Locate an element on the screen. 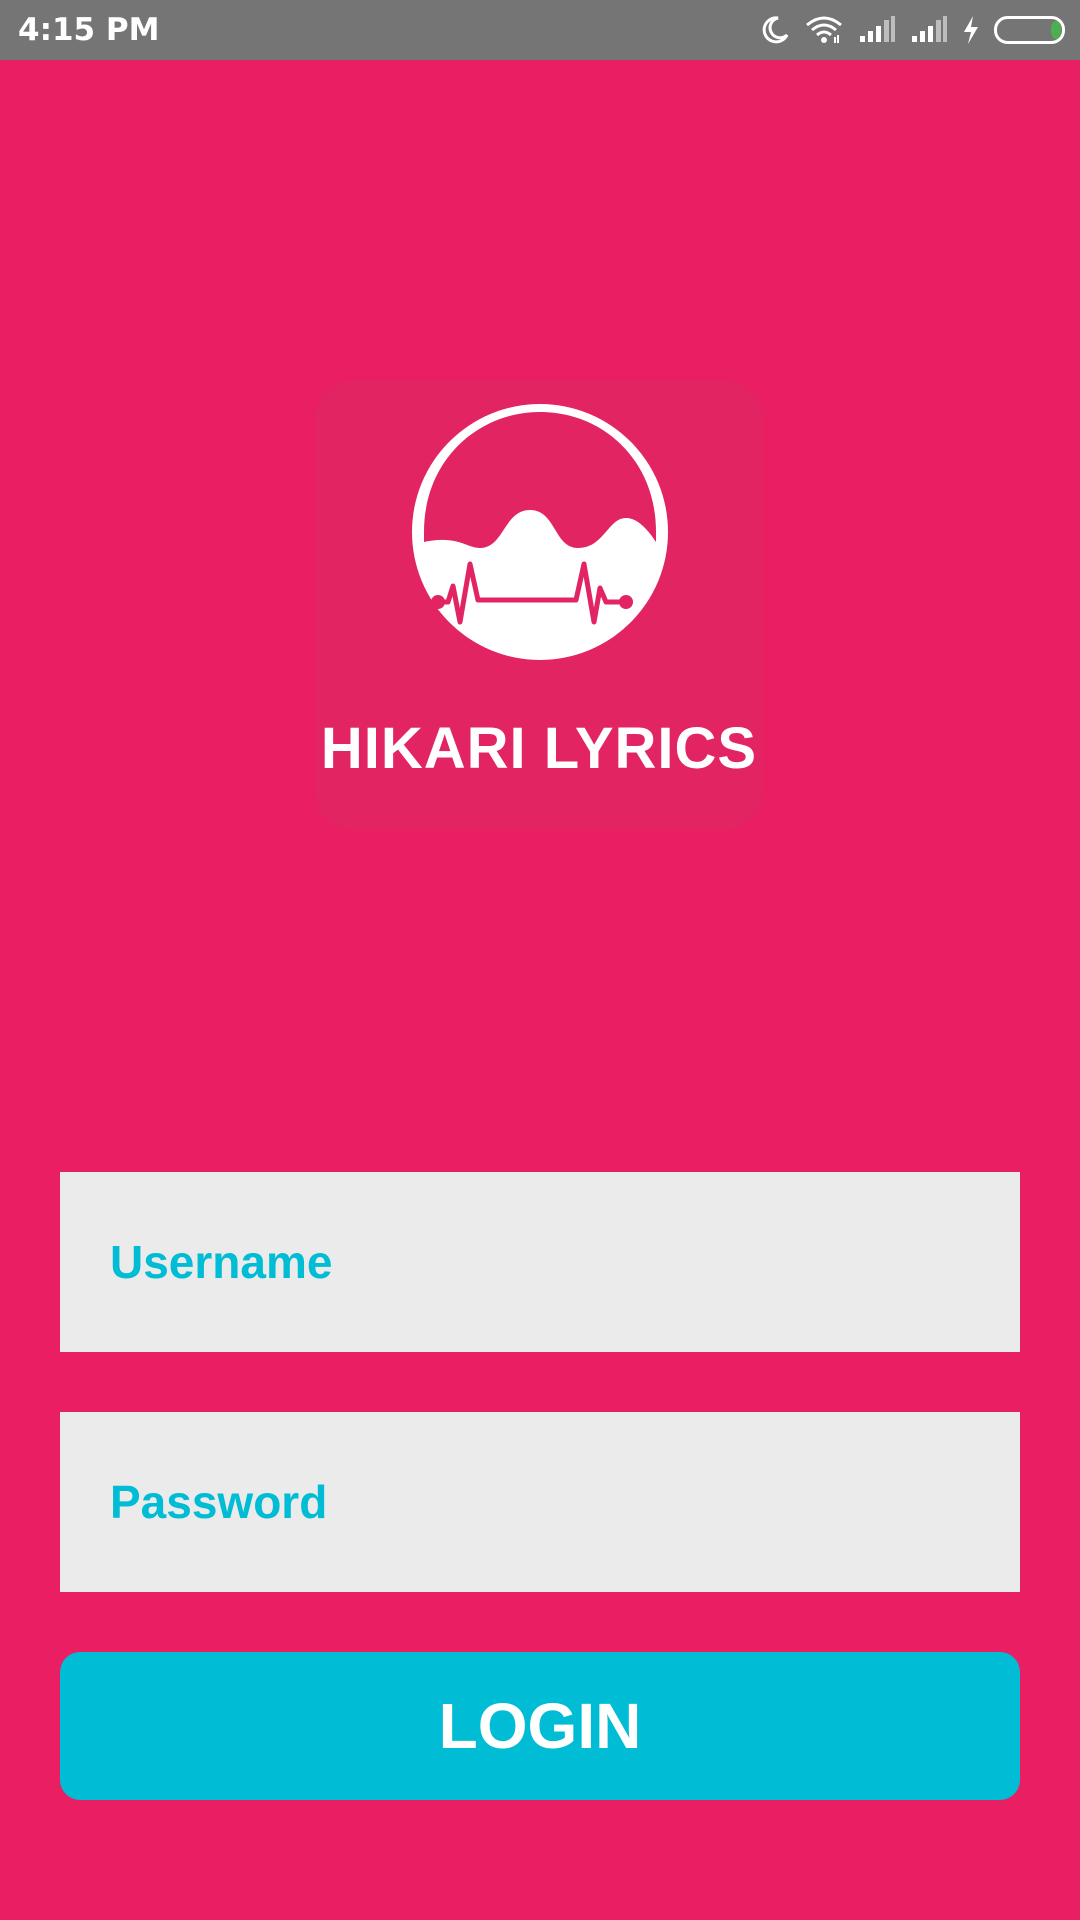  status-icons is located at coordinates (913, 30).